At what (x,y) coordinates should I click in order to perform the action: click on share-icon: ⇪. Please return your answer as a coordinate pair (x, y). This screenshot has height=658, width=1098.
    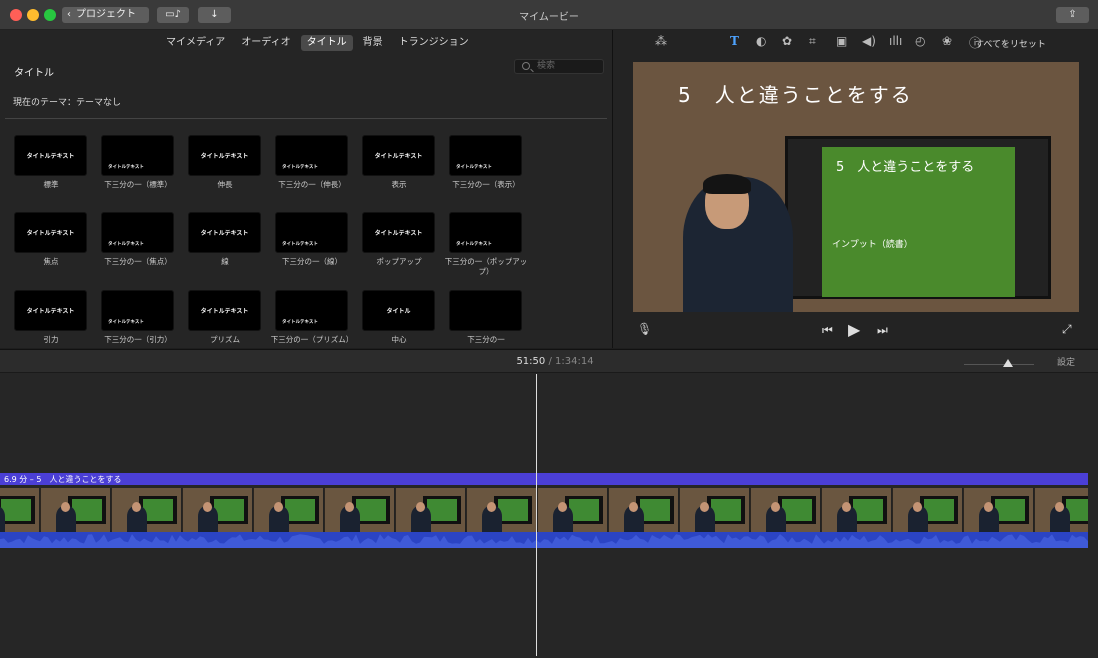
    Looking at the image, I should click on (1072, 14).